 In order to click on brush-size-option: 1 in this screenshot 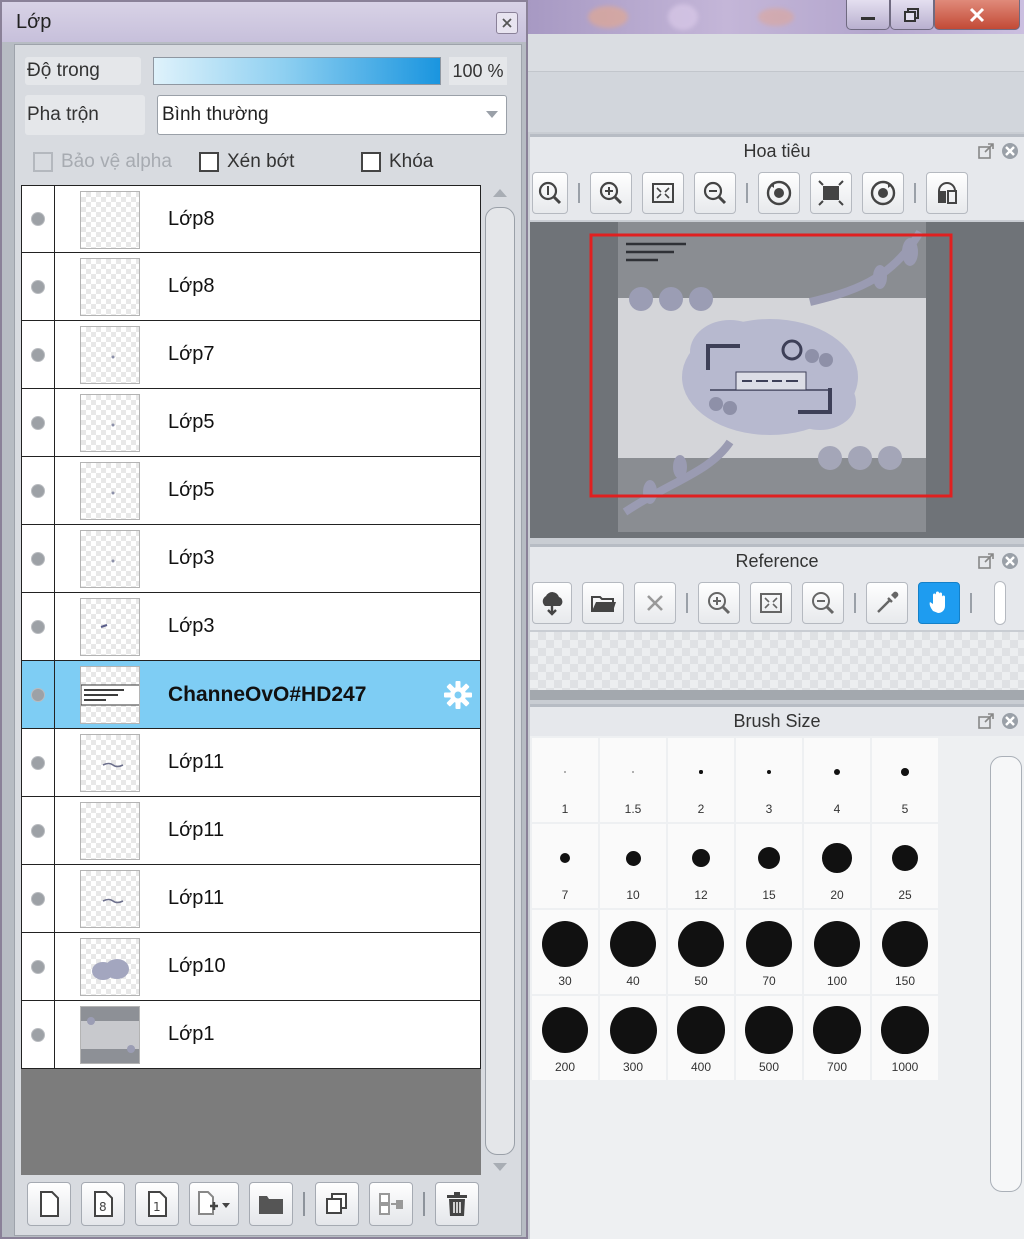, I will do `click(565, 780)`.